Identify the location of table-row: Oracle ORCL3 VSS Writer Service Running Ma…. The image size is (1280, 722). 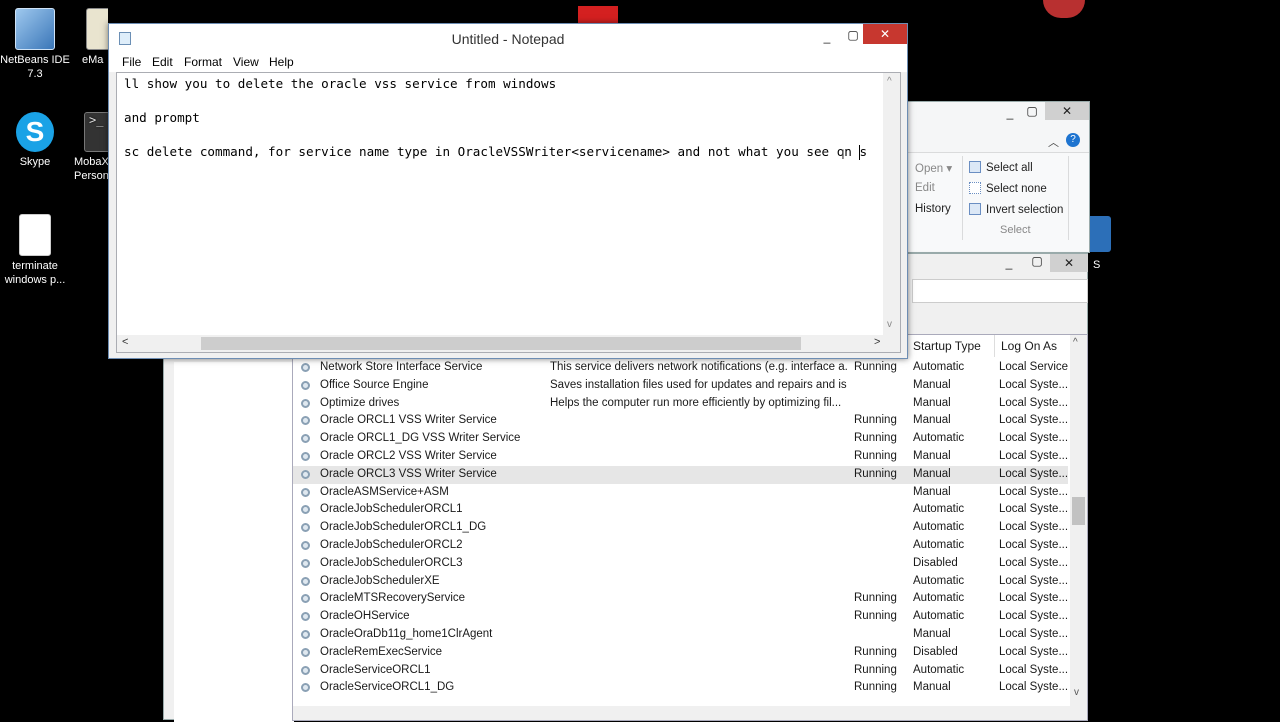
(680, 474).